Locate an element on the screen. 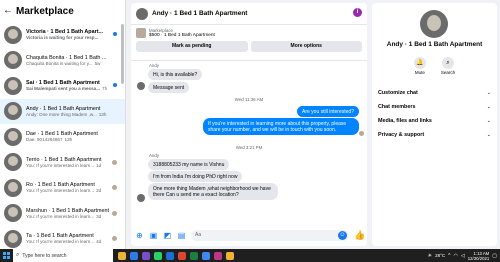 This screenshot has width=500, height=262. notifications-icon: ▢ is located at coordinates (494, 256).